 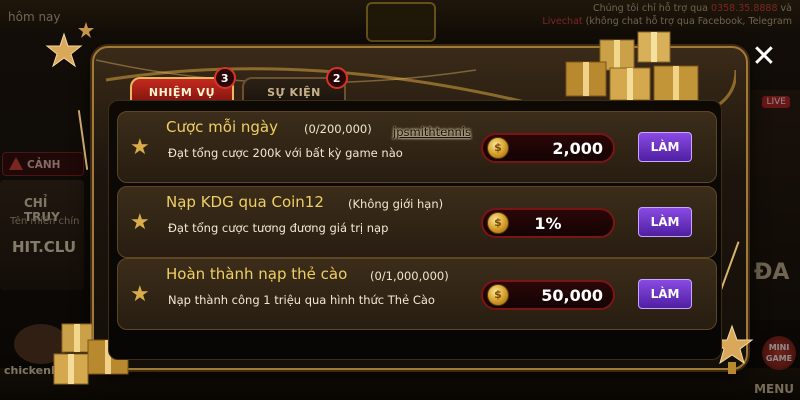 What do you see at coordinates (409, 276) in the screenshot?
I see `task-progress: (0/1,000,000)` at bounding box center [409, 276].